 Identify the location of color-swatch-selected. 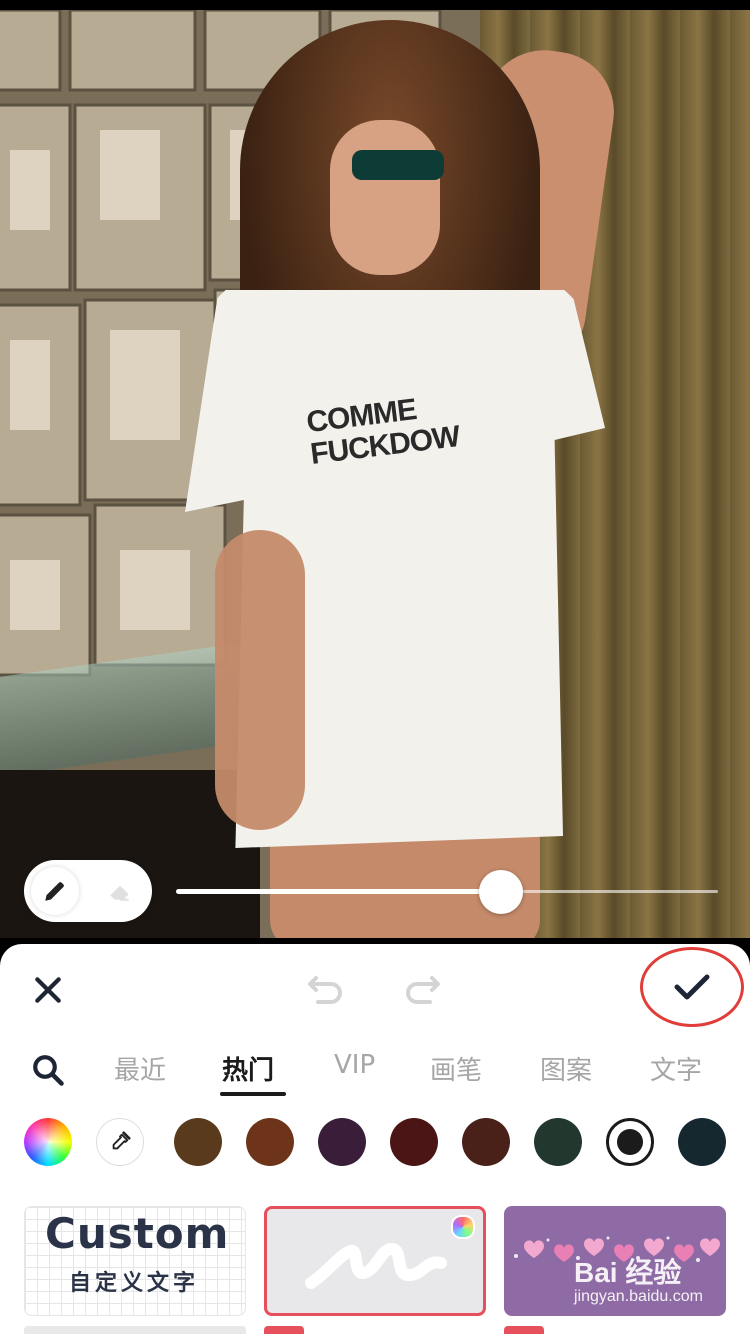
(630, 1142).